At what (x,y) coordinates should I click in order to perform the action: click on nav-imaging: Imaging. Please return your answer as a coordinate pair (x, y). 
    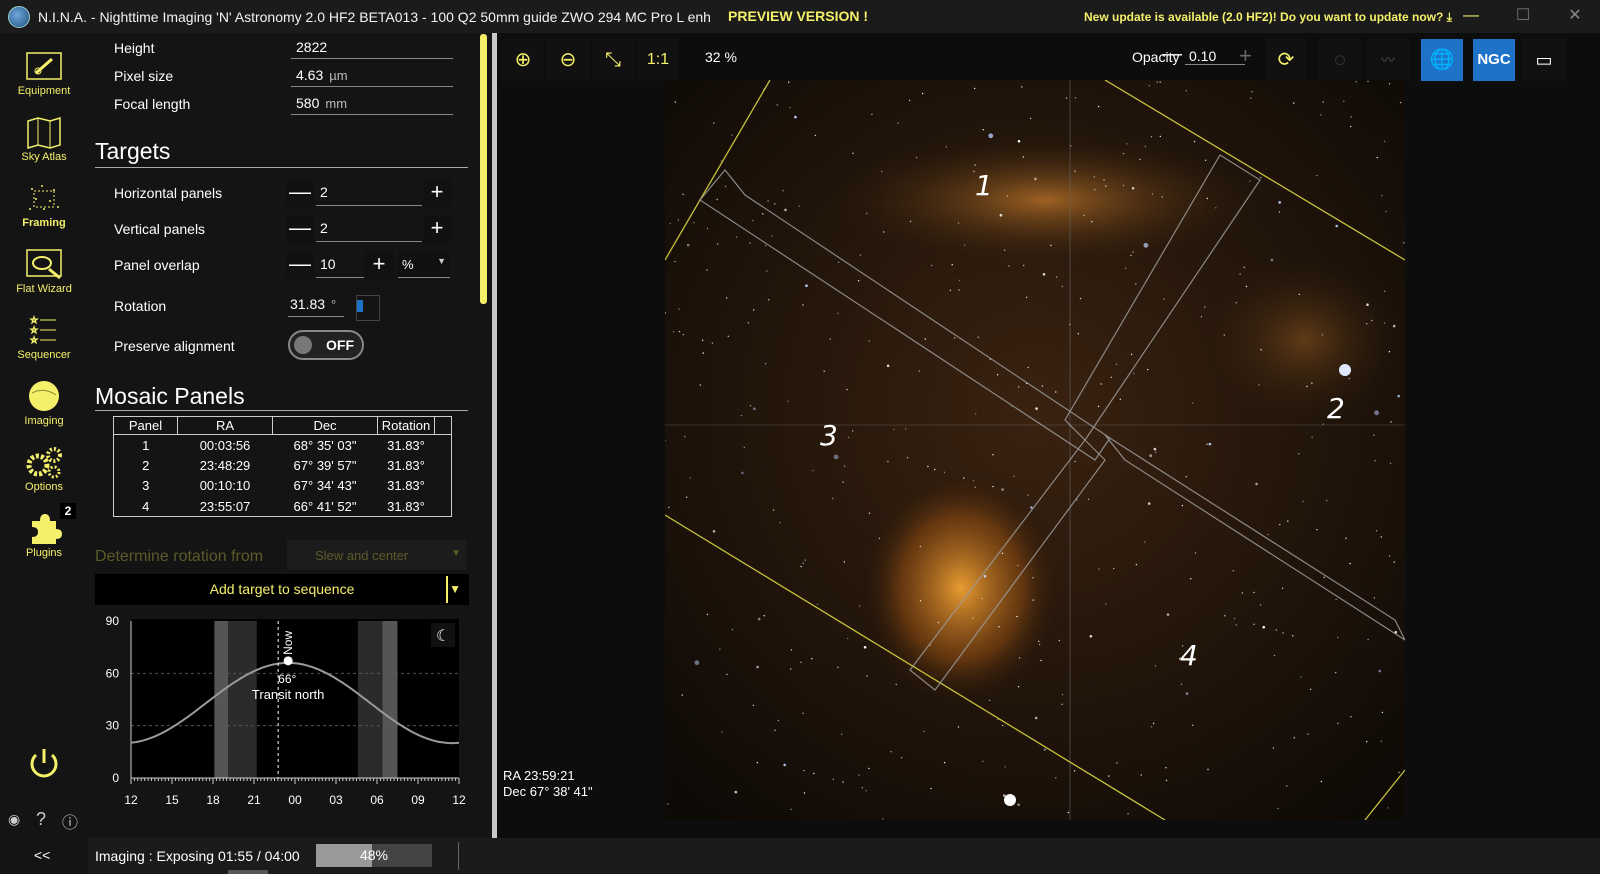
    Looking at the image, I should click on (44, 404).